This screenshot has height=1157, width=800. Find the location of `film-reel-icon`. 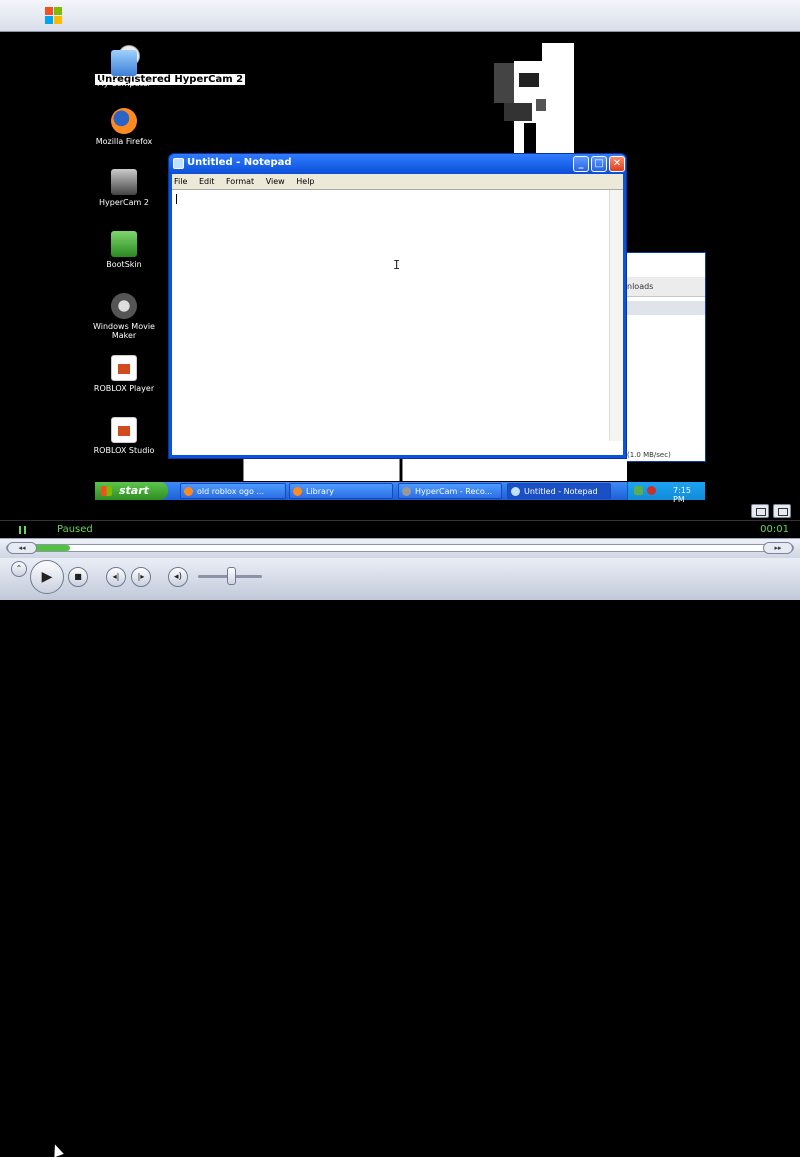

film-reel-icon is located at coordinates (124, 306).